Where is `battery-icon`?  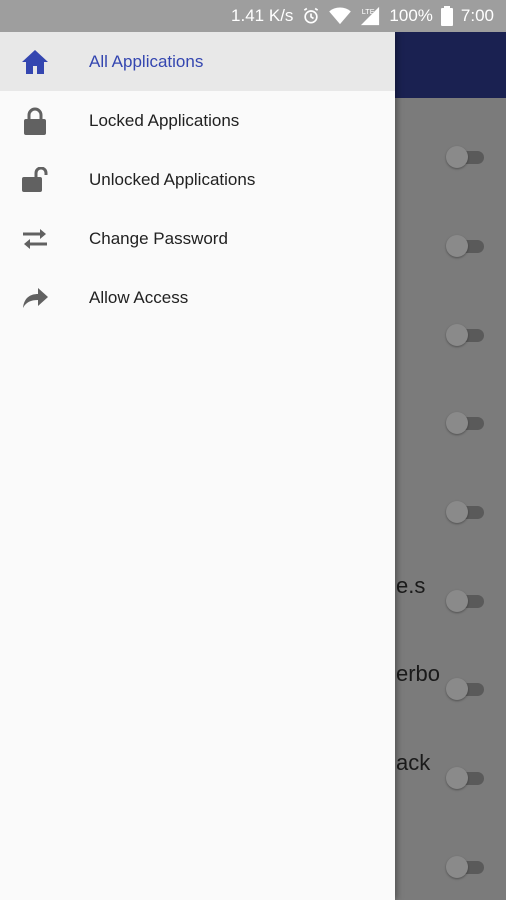
battery-icon is located at coordinates (446, 16).